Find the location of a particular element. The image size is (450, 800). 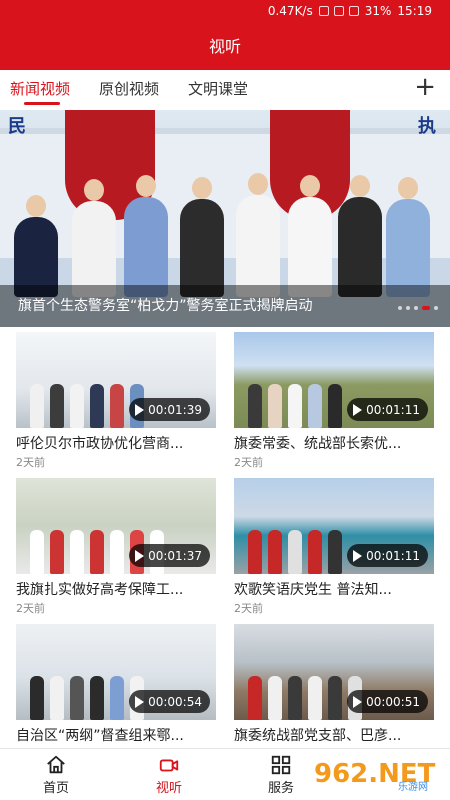

nav-label: 首页 is located at coordinates (55, 788).